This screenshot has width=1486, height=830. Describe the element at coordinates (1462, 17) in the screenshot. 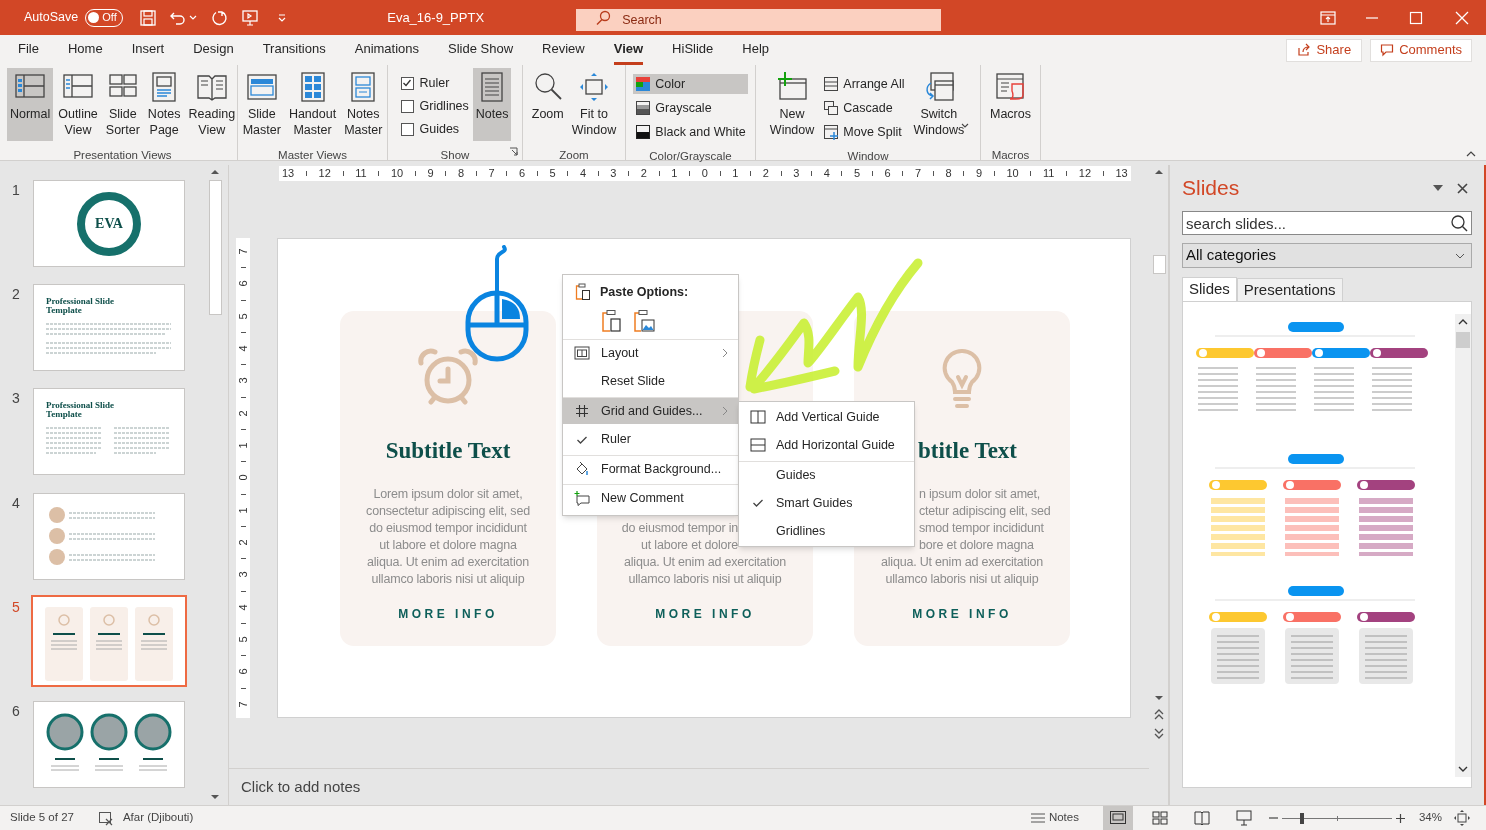

I see `close-icon` at that location.